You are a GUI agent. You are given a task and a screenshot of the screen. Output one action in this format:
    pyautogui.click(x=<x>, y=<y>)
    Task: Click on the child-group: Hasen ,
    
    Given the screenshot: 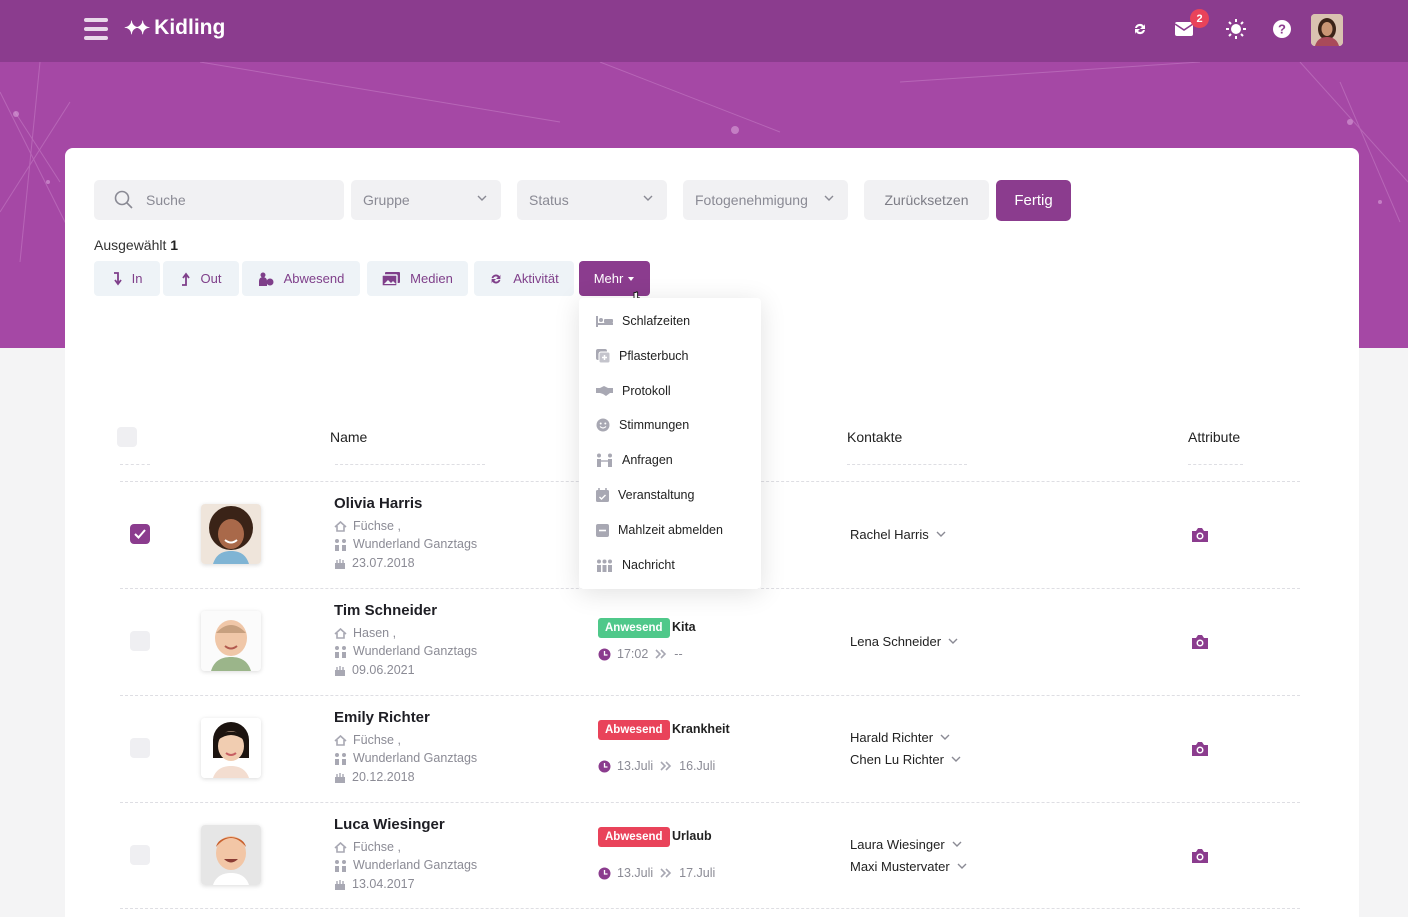 What is the action you would take?
    pyautogui.click(x=365, y=633)
    